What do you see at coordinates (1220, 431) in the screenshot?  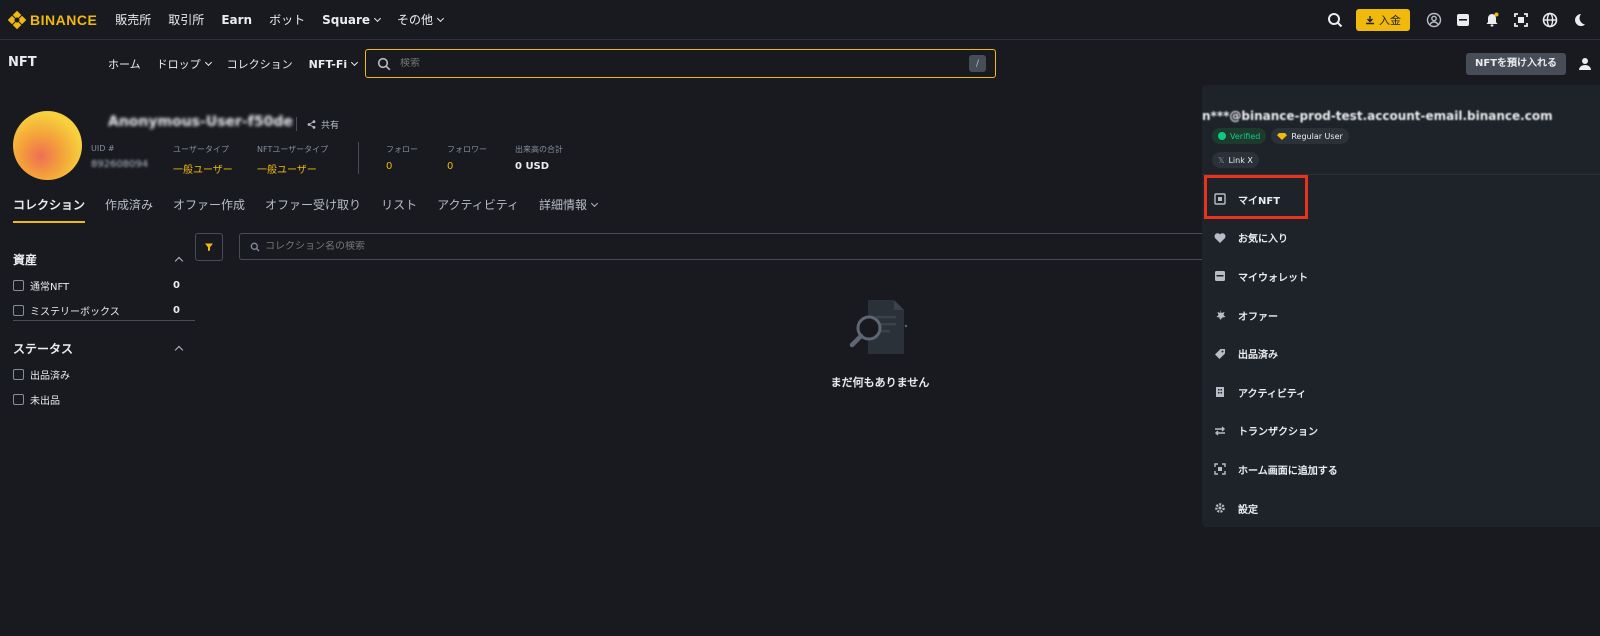 I see `transfer-icon` at bounding box center [1220, 431].